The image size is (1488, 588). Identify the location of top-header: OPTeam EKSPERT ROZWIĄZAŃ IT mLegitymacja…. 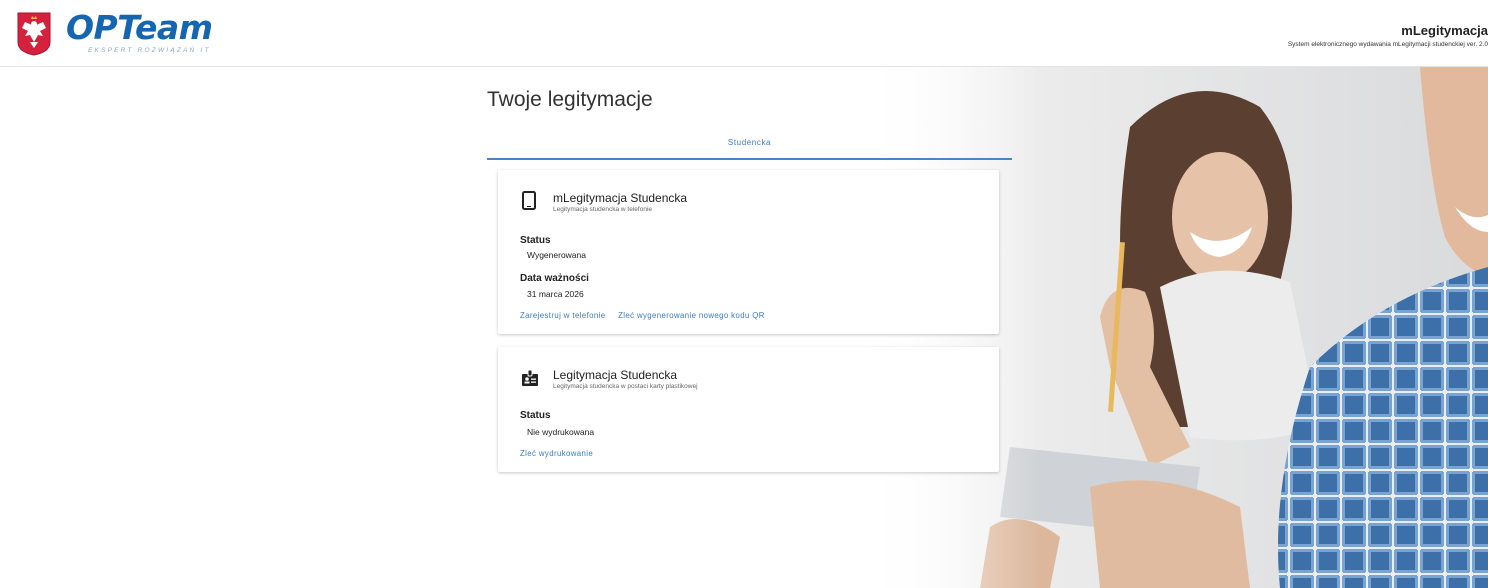
(744, 33).